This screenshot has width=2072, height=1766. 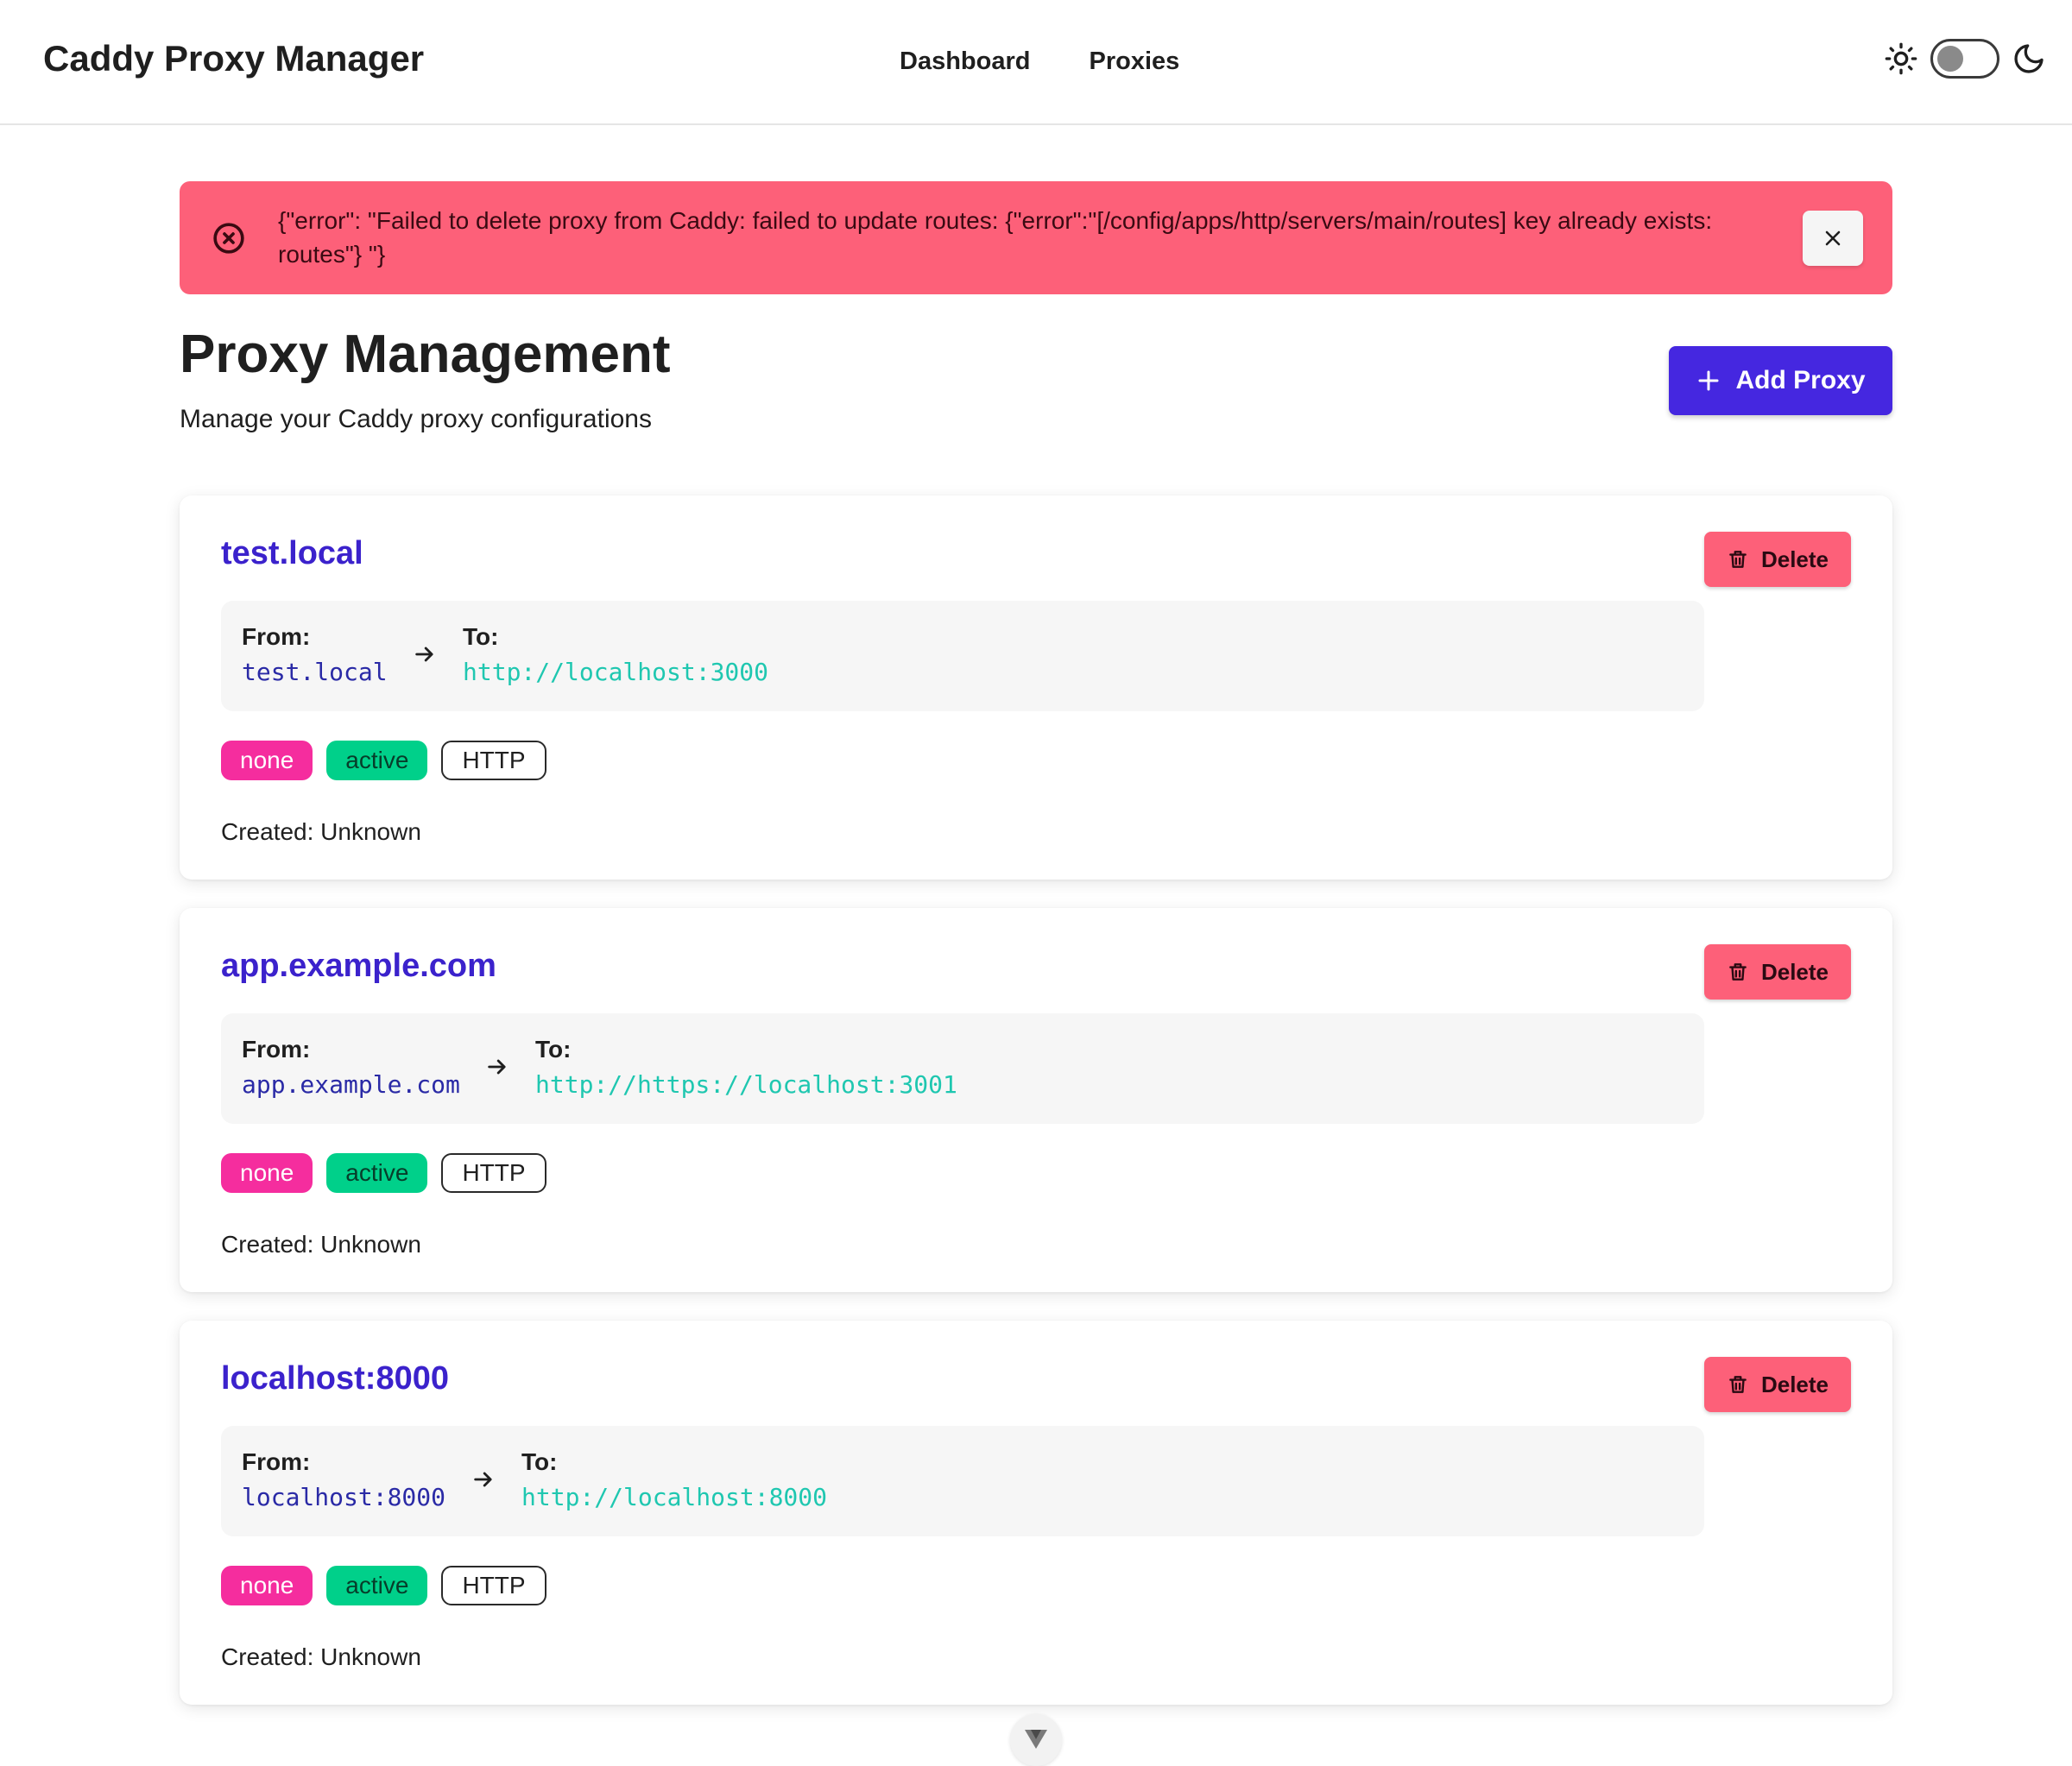 I want to click on from-value: localhost:8000, so click(x=344, y=1497).